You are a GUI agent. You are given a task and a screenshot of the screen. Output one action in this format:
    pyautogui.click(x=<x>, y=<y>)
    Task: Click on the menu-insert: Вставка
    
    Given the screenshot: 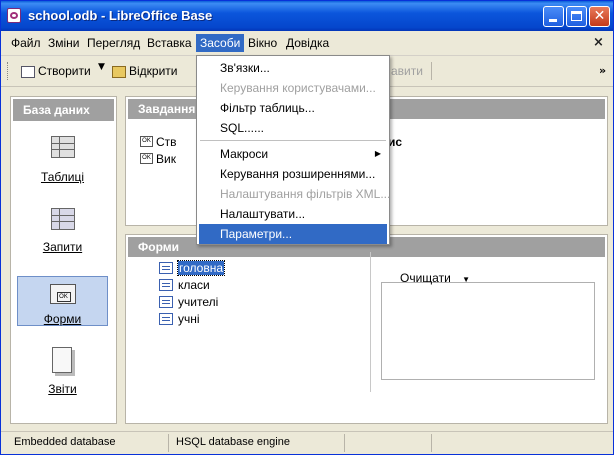 What is the action you would take?
    pyautogui.click(x=169, y=43)
    